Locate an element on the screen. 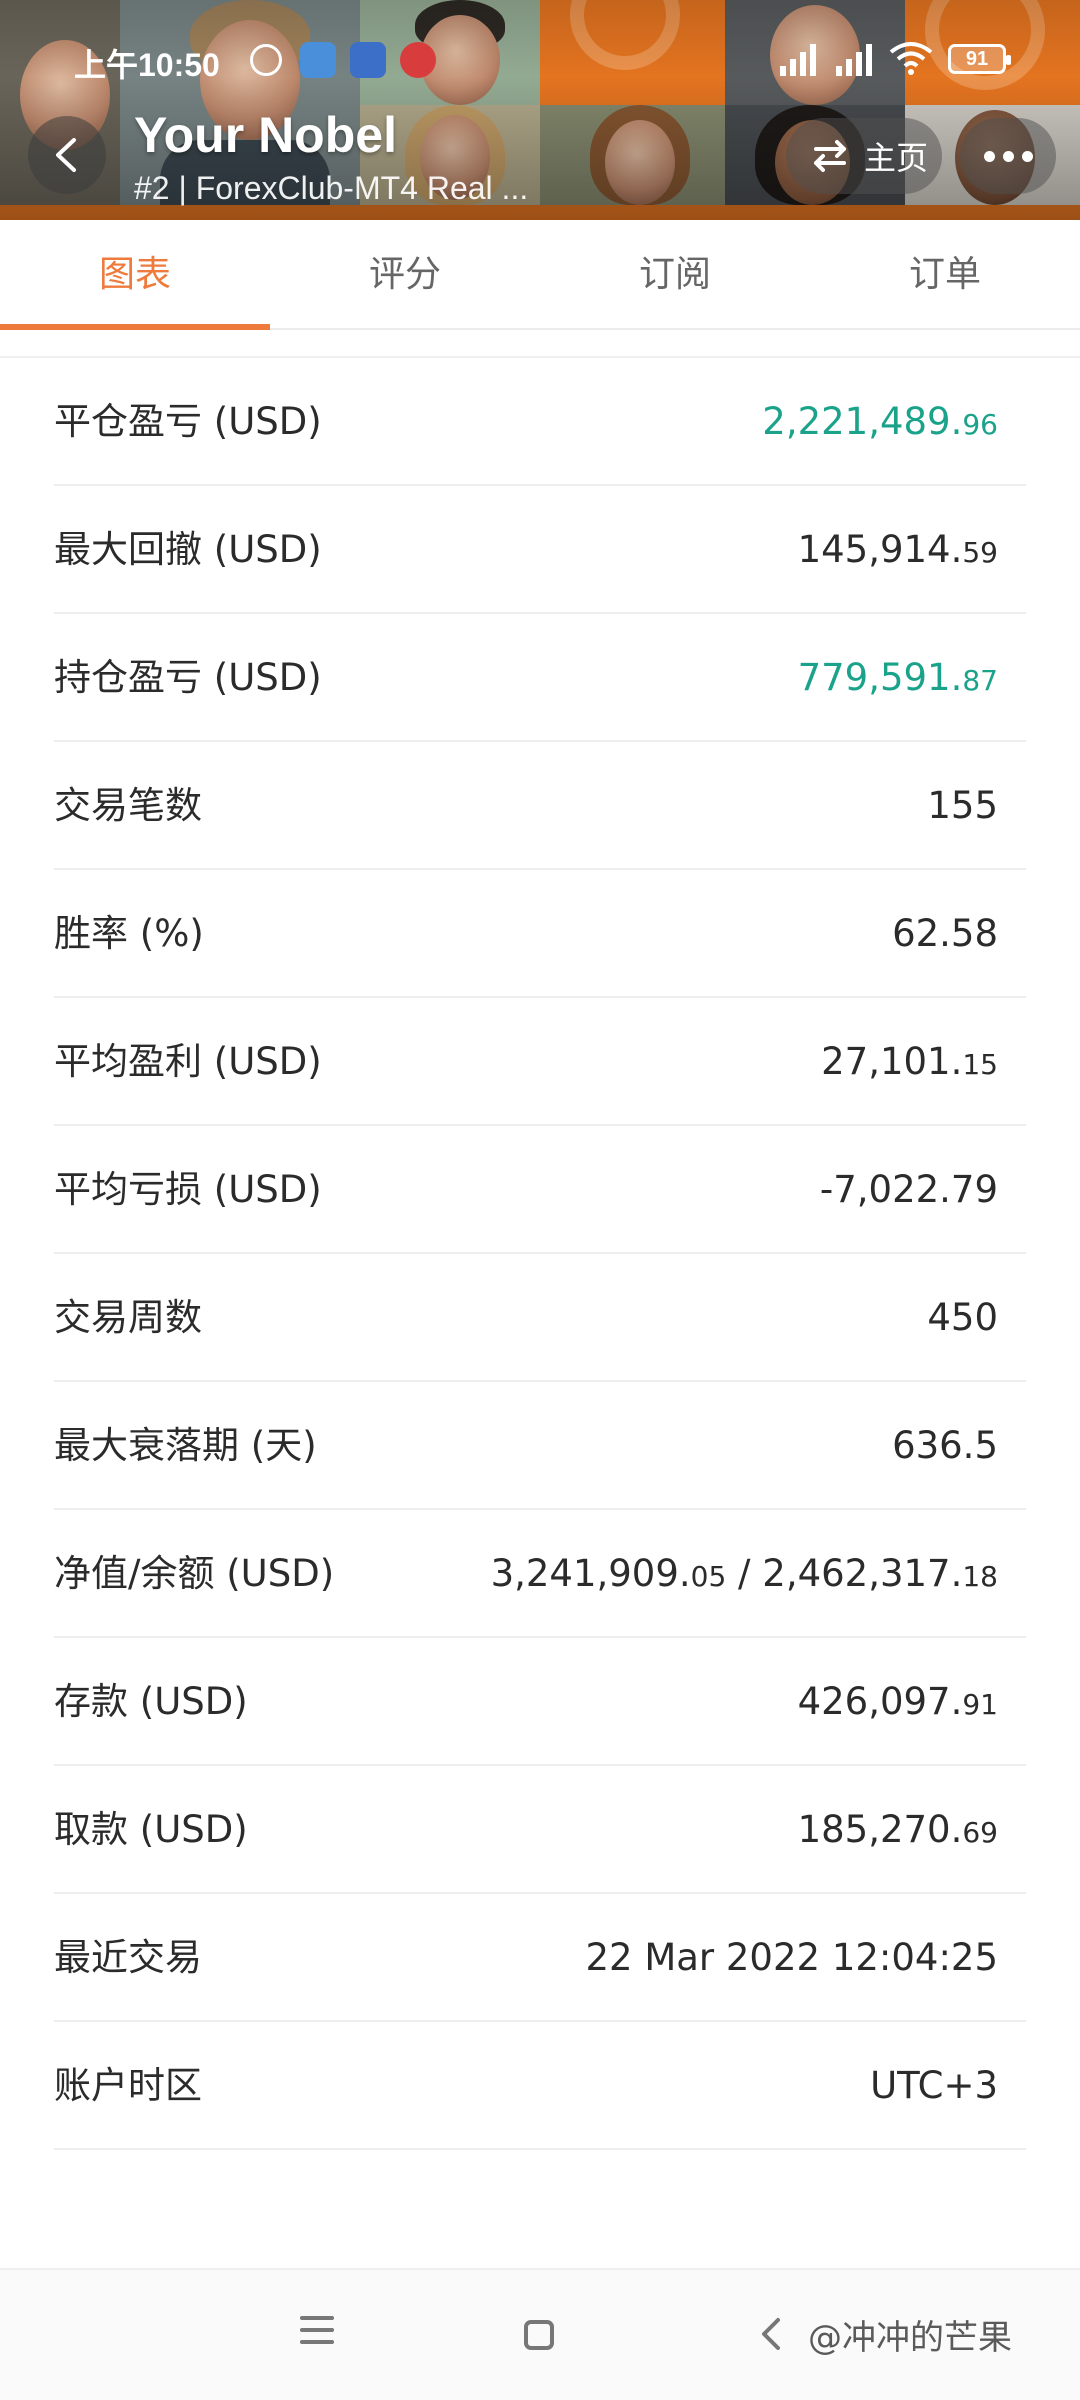 This screenshot has width=1080, height=2400. home-page-label: 主页 is located at coordinates (896, 158).